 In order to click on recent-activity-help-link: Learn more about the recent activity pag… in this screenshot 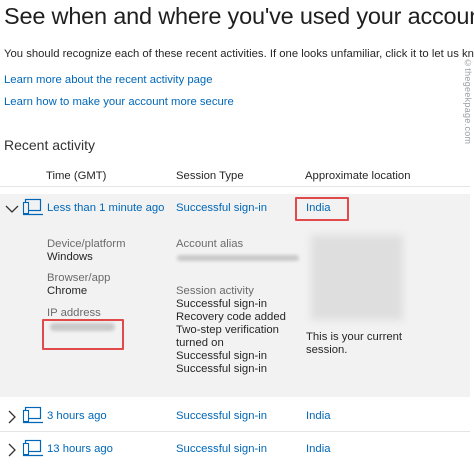, I will do `click(108, 80)`.